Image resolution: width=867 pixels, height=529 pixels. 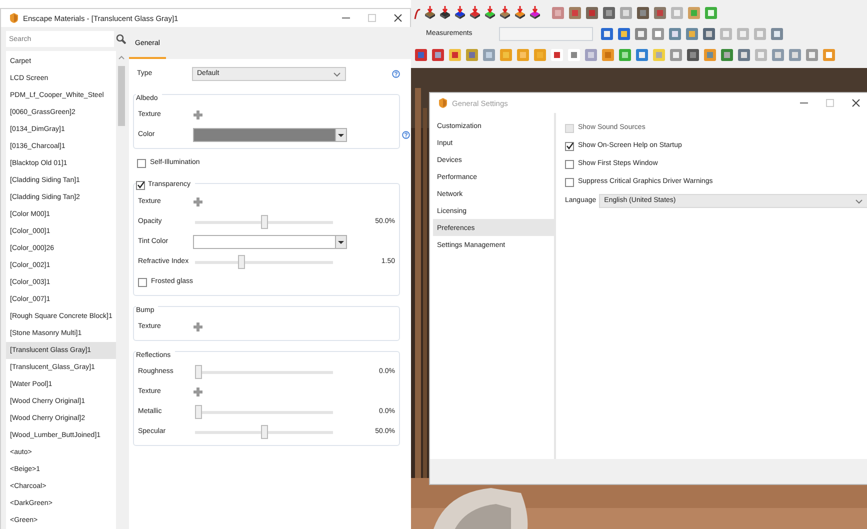 What do you see at coordinates (417, 13) in the screenshot?
I see `curve-icon` at bounding box center [417, 13].